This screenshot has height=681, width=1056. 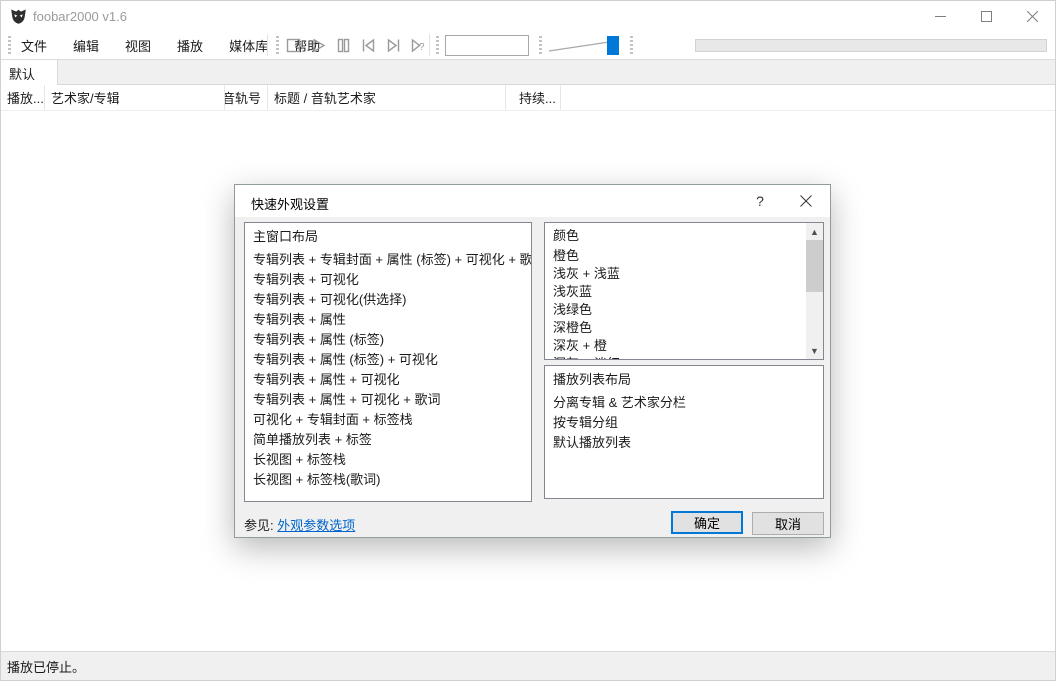 I want to click on layout-option: 可视化 + 专辑封面 + 标签栈, so click(x=392, y=420).